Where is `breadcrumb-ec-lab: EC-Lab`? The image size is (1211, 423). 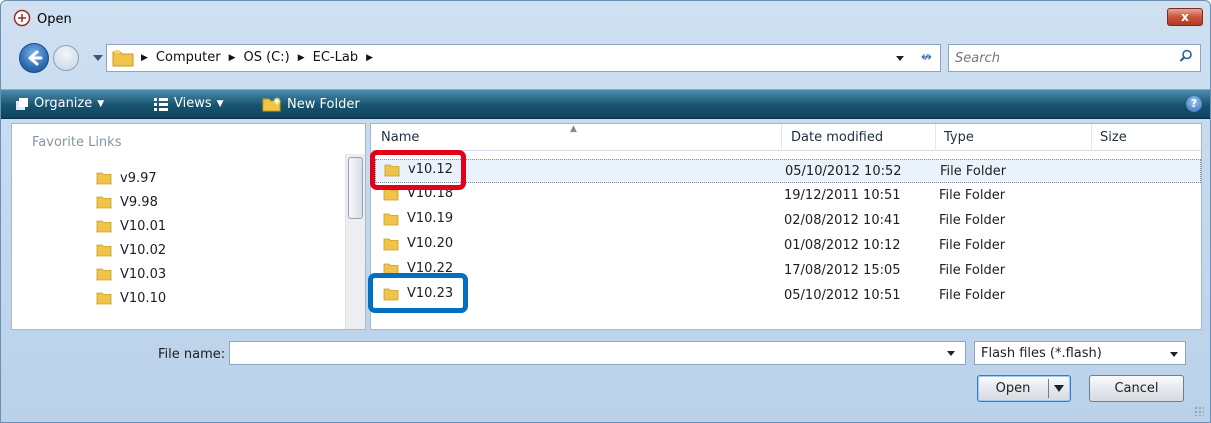
breadcrumb-ec-lab: EC-Lab is located at coordinates (335, 57).